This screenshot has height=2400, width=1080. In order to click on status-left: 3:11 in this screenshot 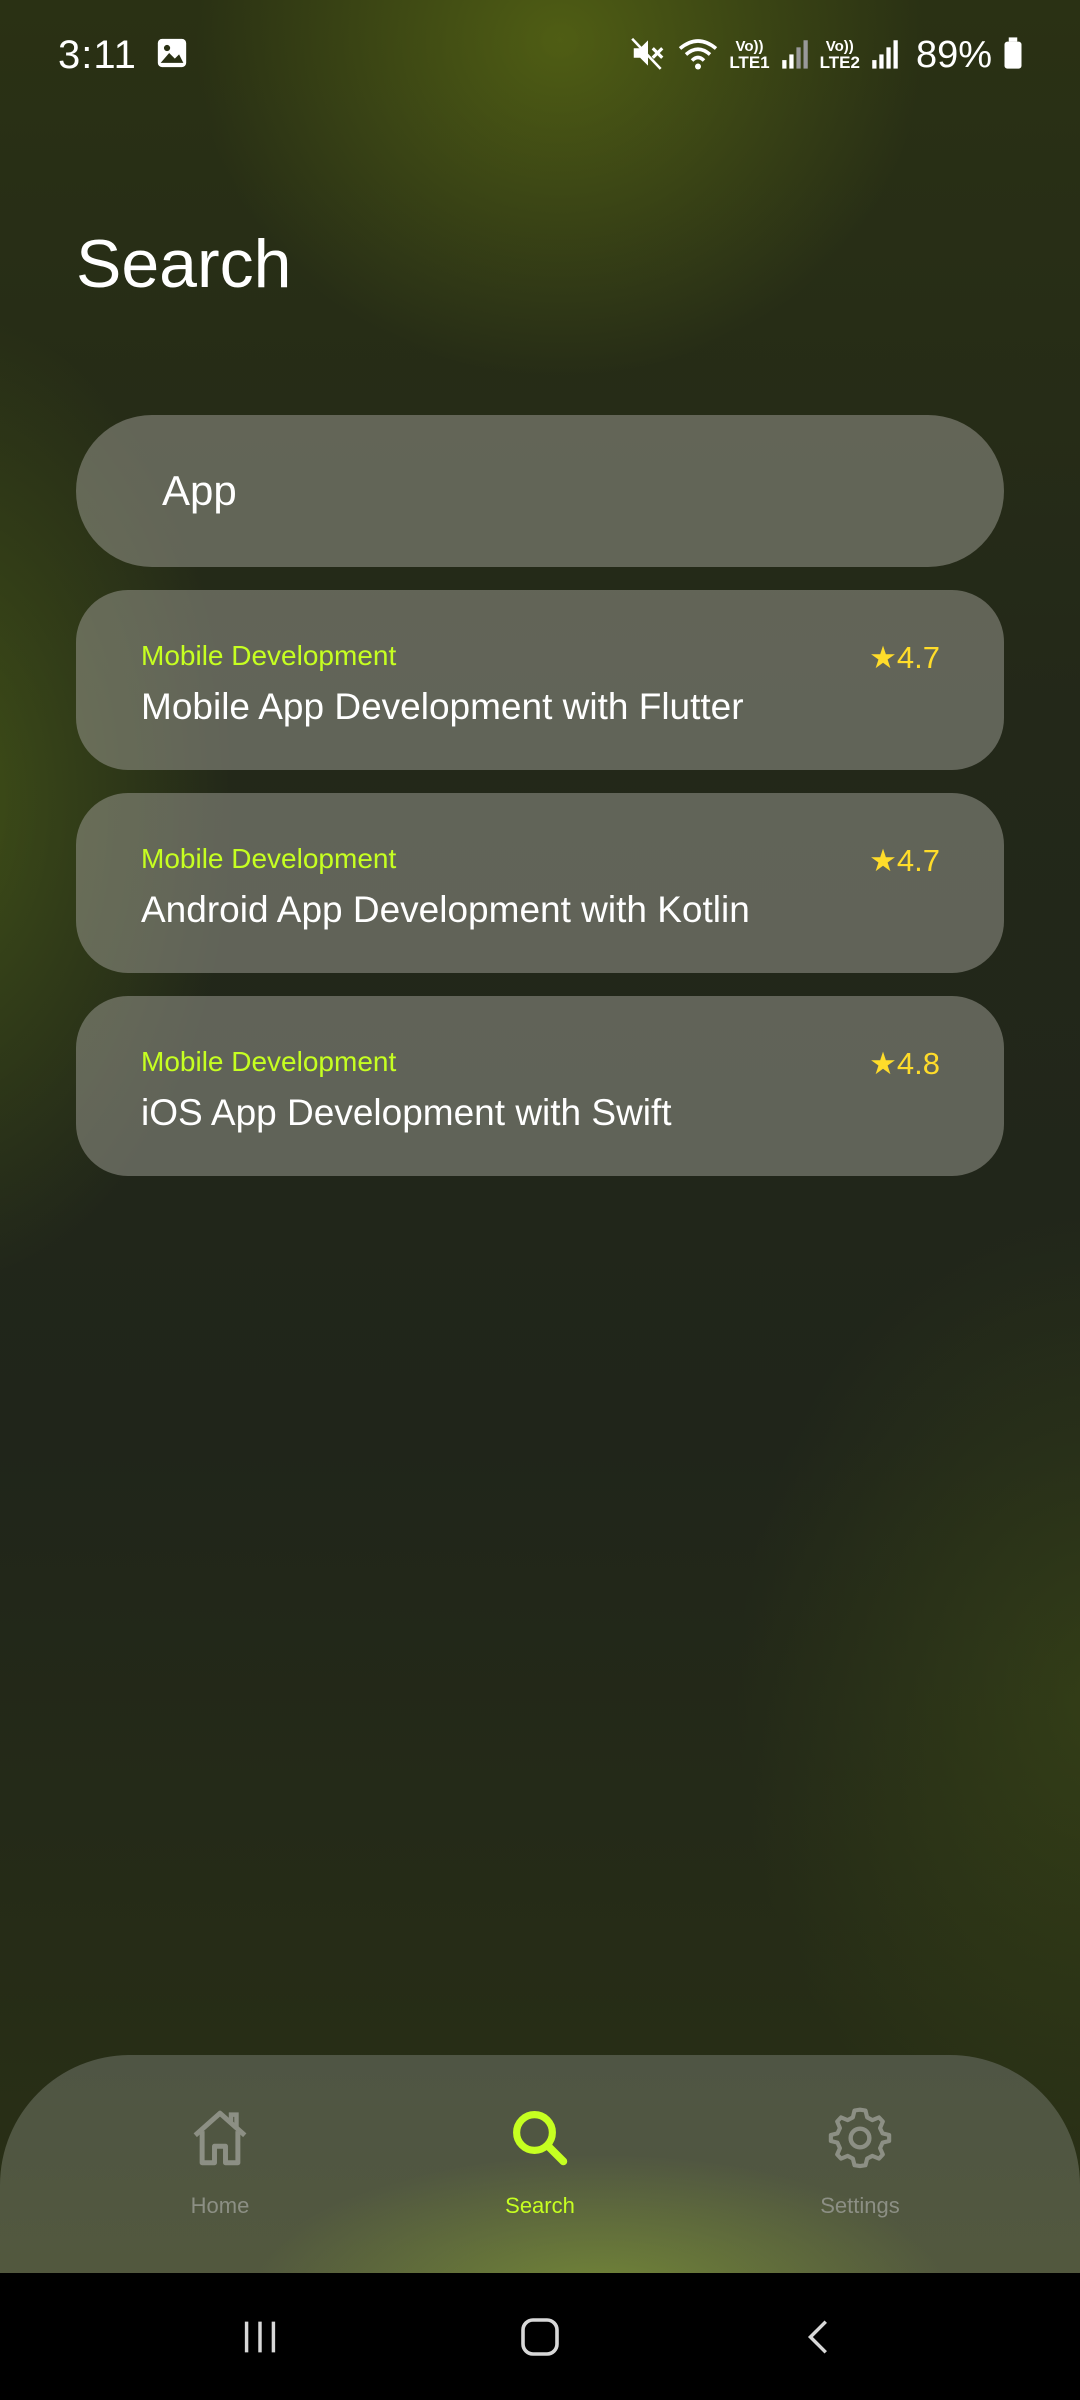, I will do `click(123, 55)`.